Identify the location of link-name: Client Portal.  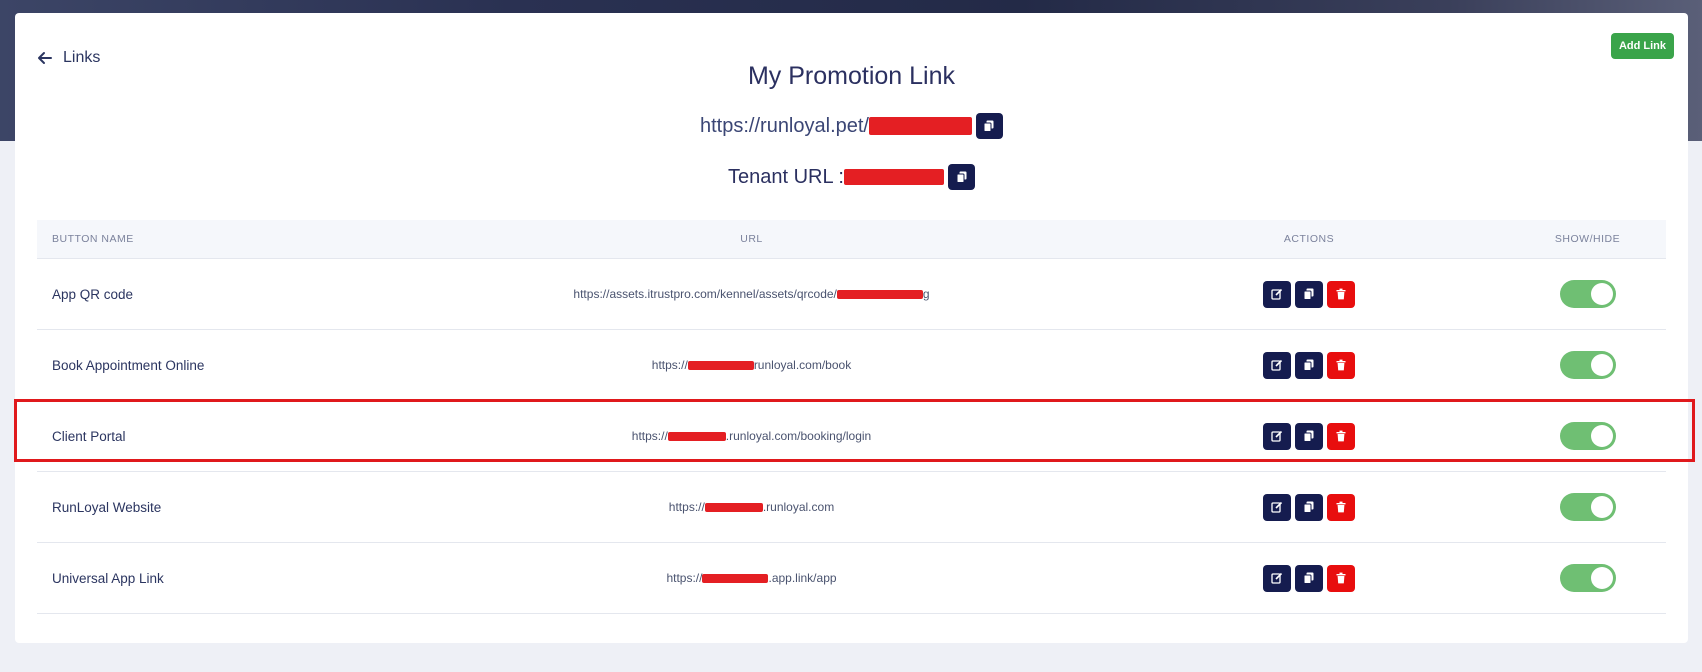
(89, 436).